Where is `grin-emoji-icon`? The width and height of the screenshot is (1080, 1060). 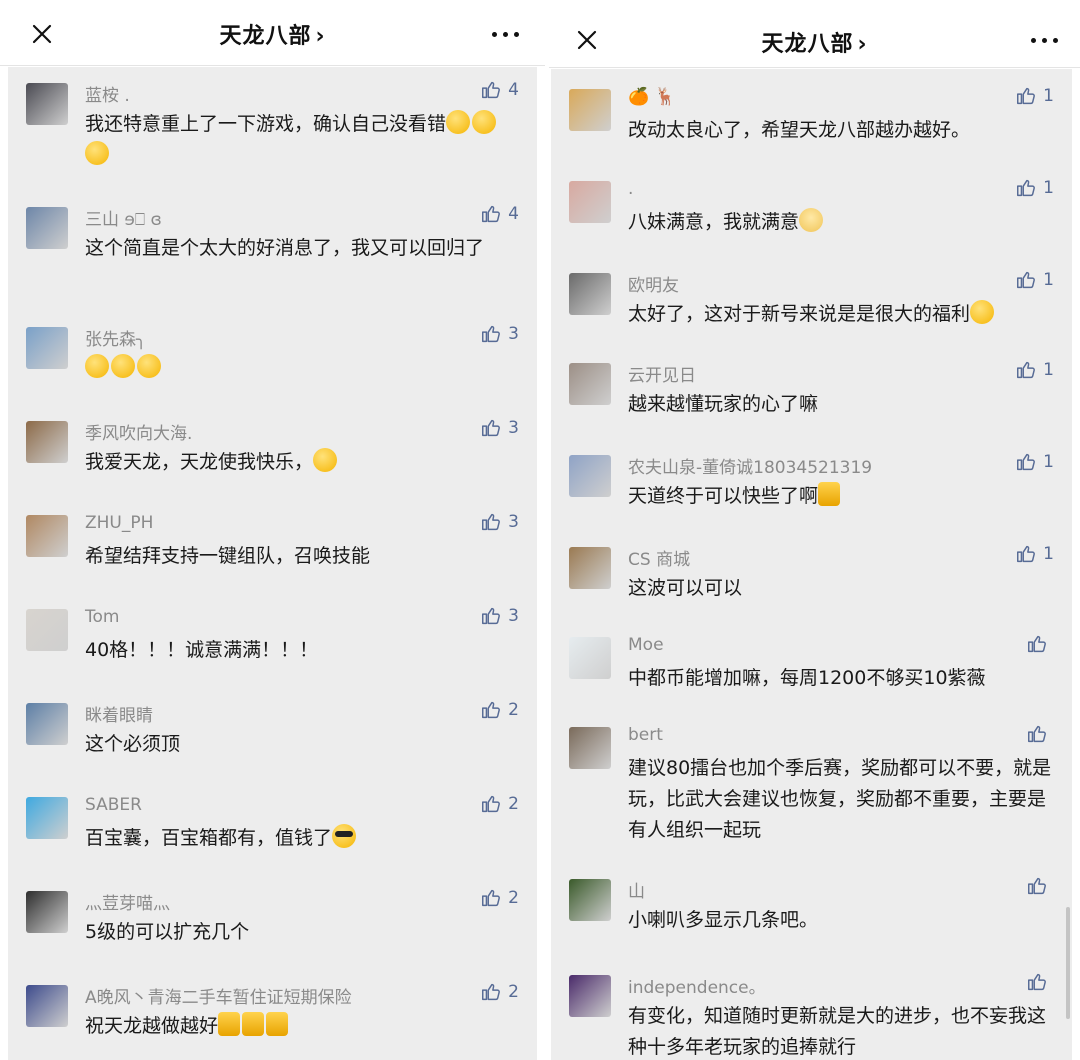
grin-emoji-icon is located at coordinates (982, 312).